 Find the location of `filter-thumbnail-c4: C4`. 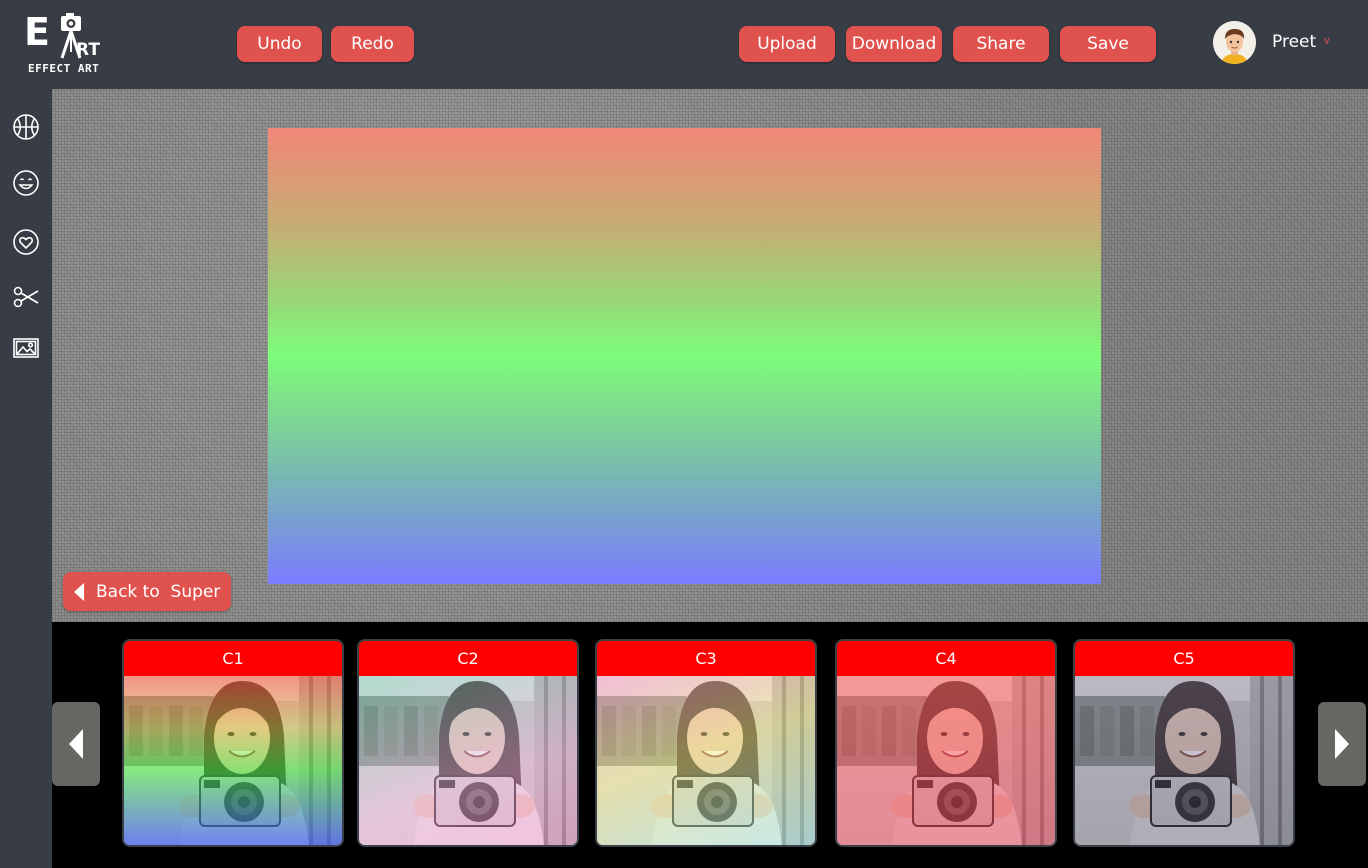

filter-thumbnail-c4: C4 is located at coordinates (946, 743).